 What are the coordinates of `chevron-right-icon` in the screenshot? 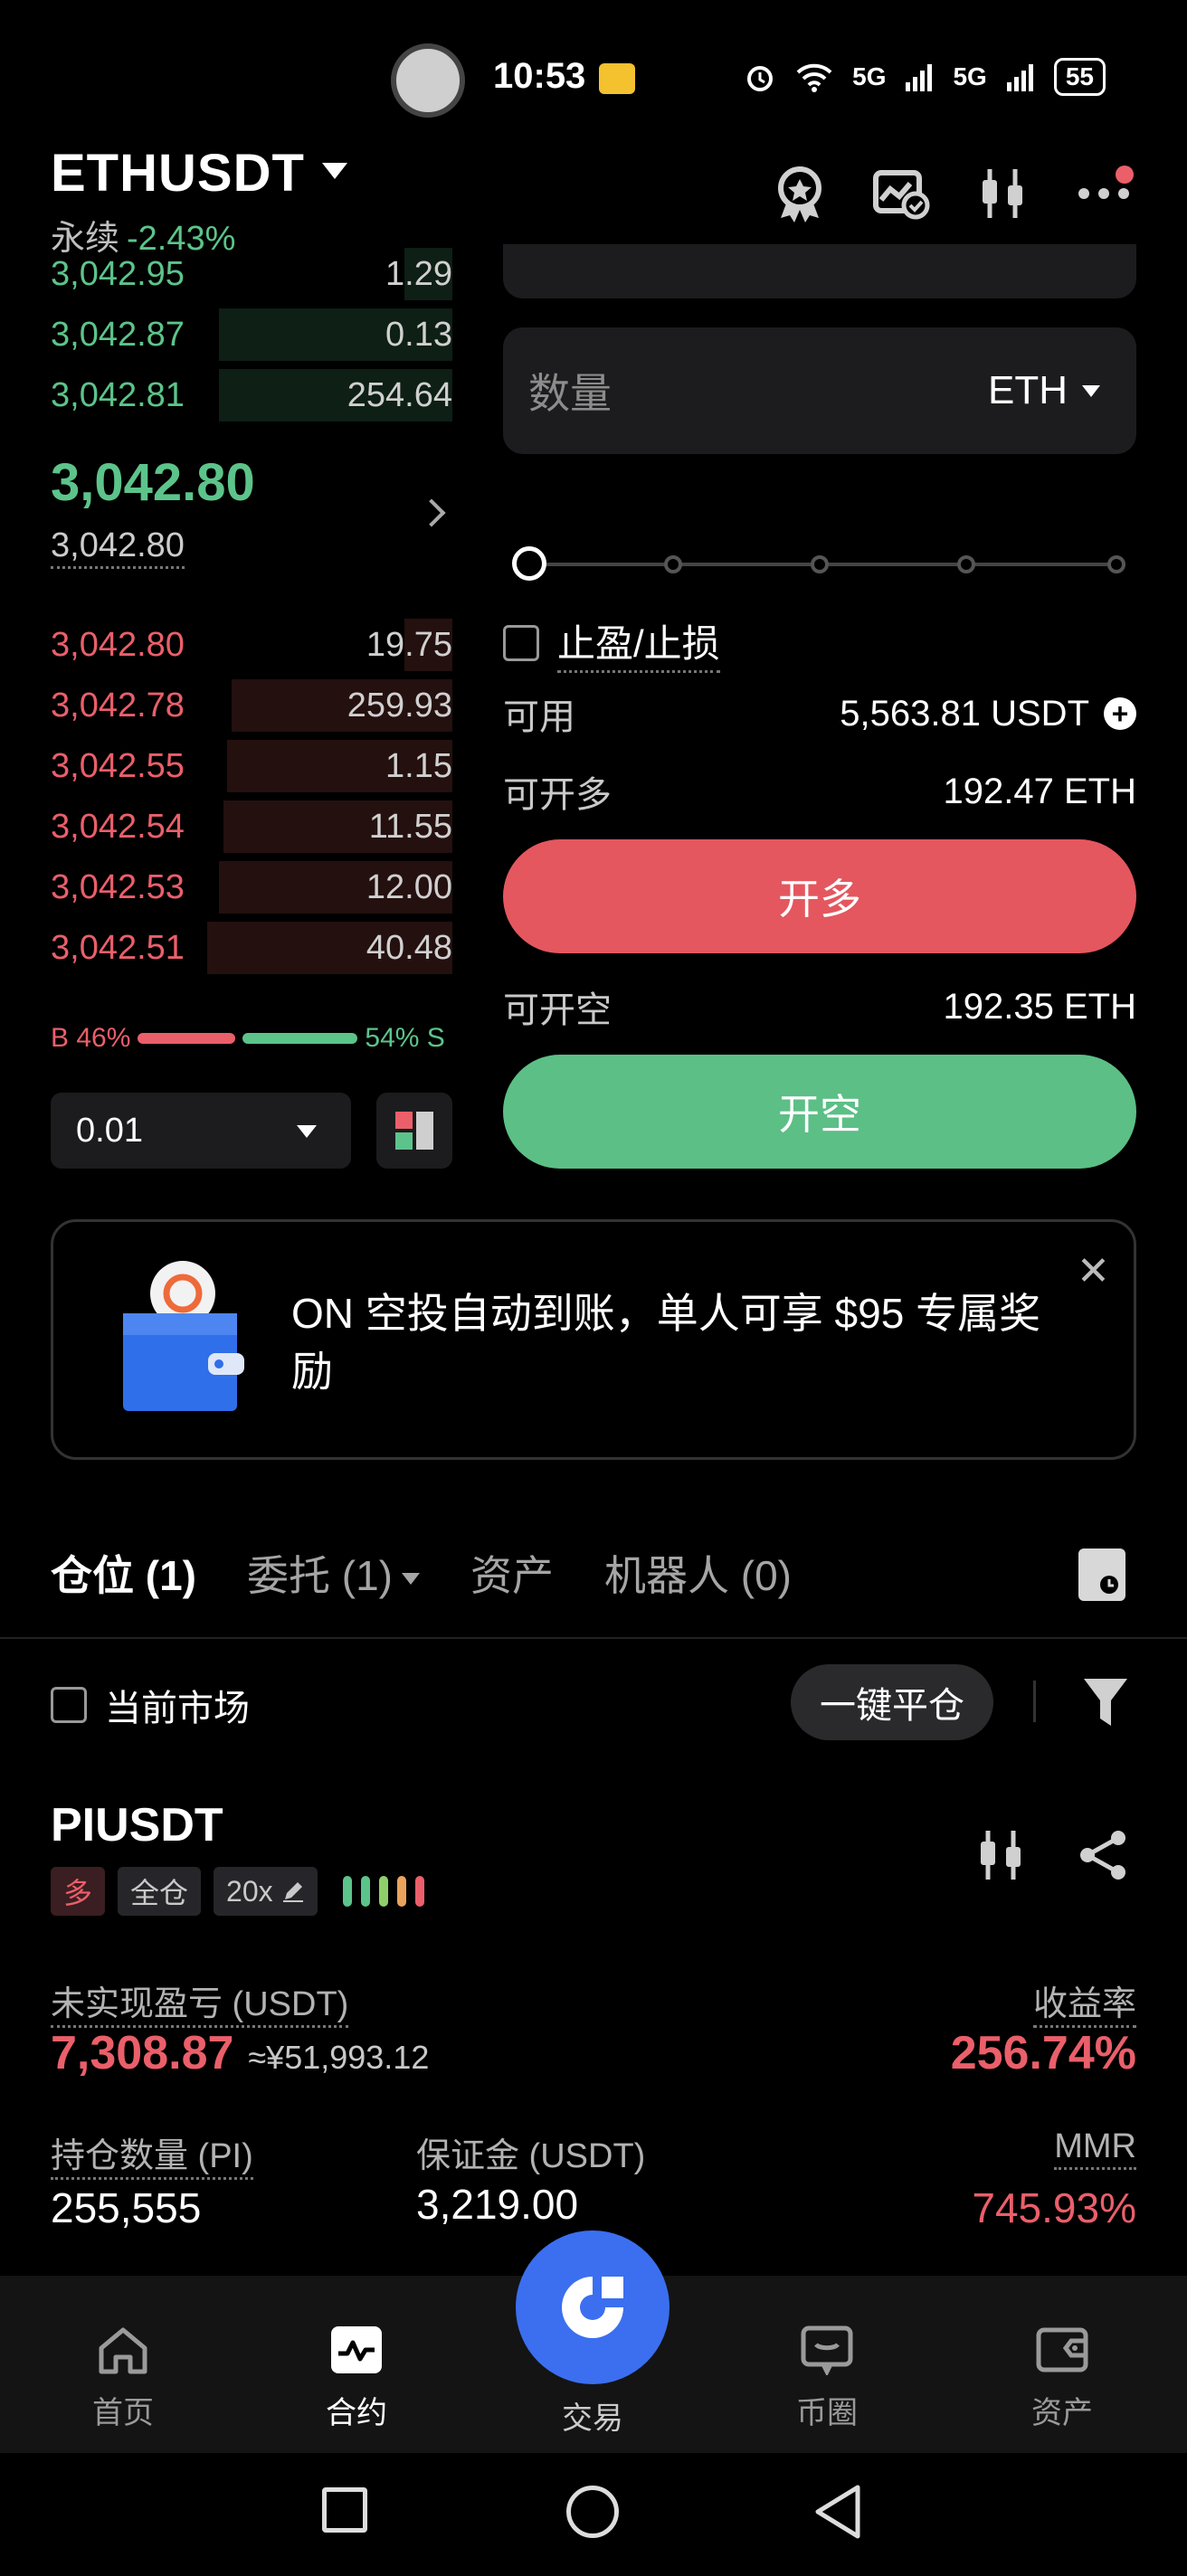 It's located at (431, 512).